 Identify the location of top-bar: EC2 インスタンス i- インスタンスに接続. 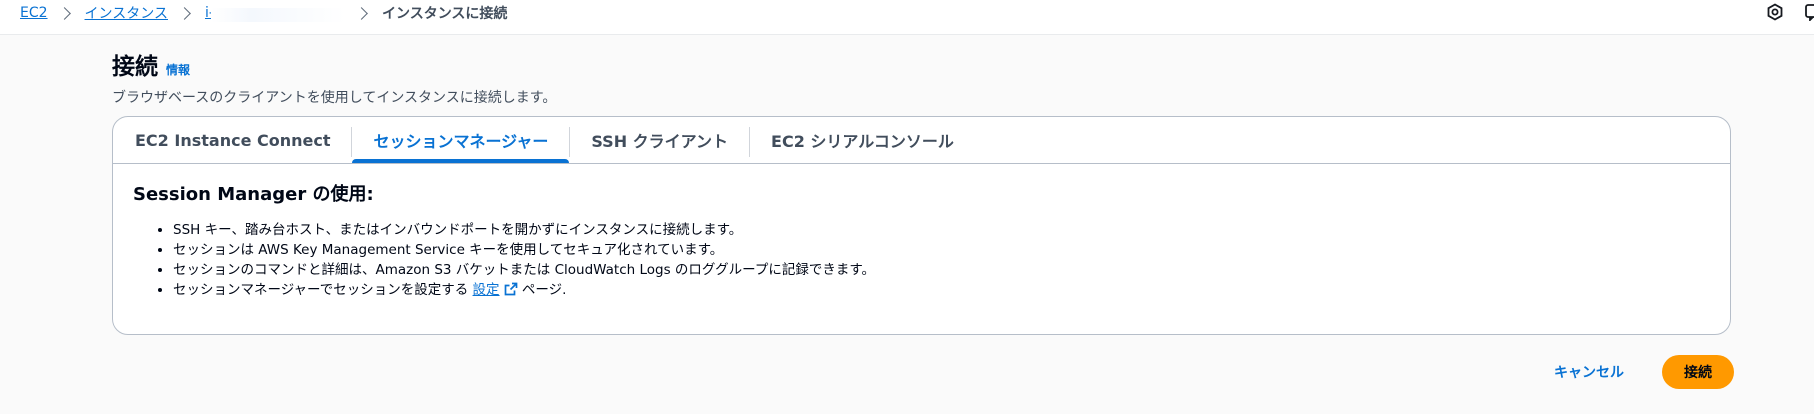
(907, 17).